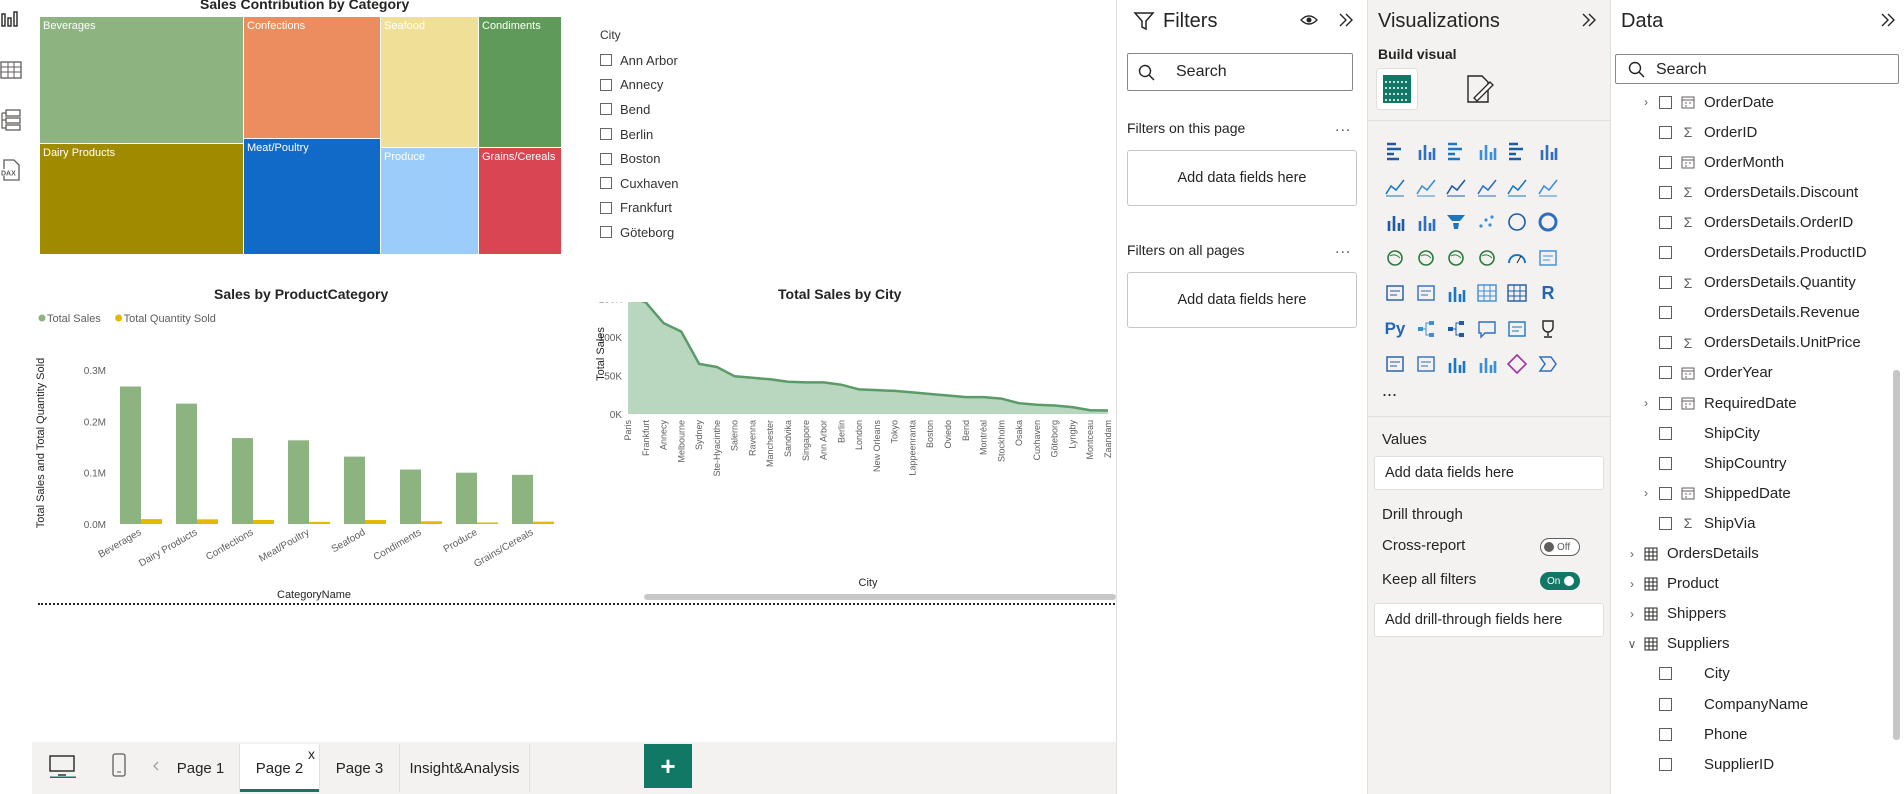 The image size is (1904, 794). What do you see at coordinates (1753, 253) in the screenshot?
I see `data-field: OrdersDetails.ProductID` at bounding box center [1753, 253].